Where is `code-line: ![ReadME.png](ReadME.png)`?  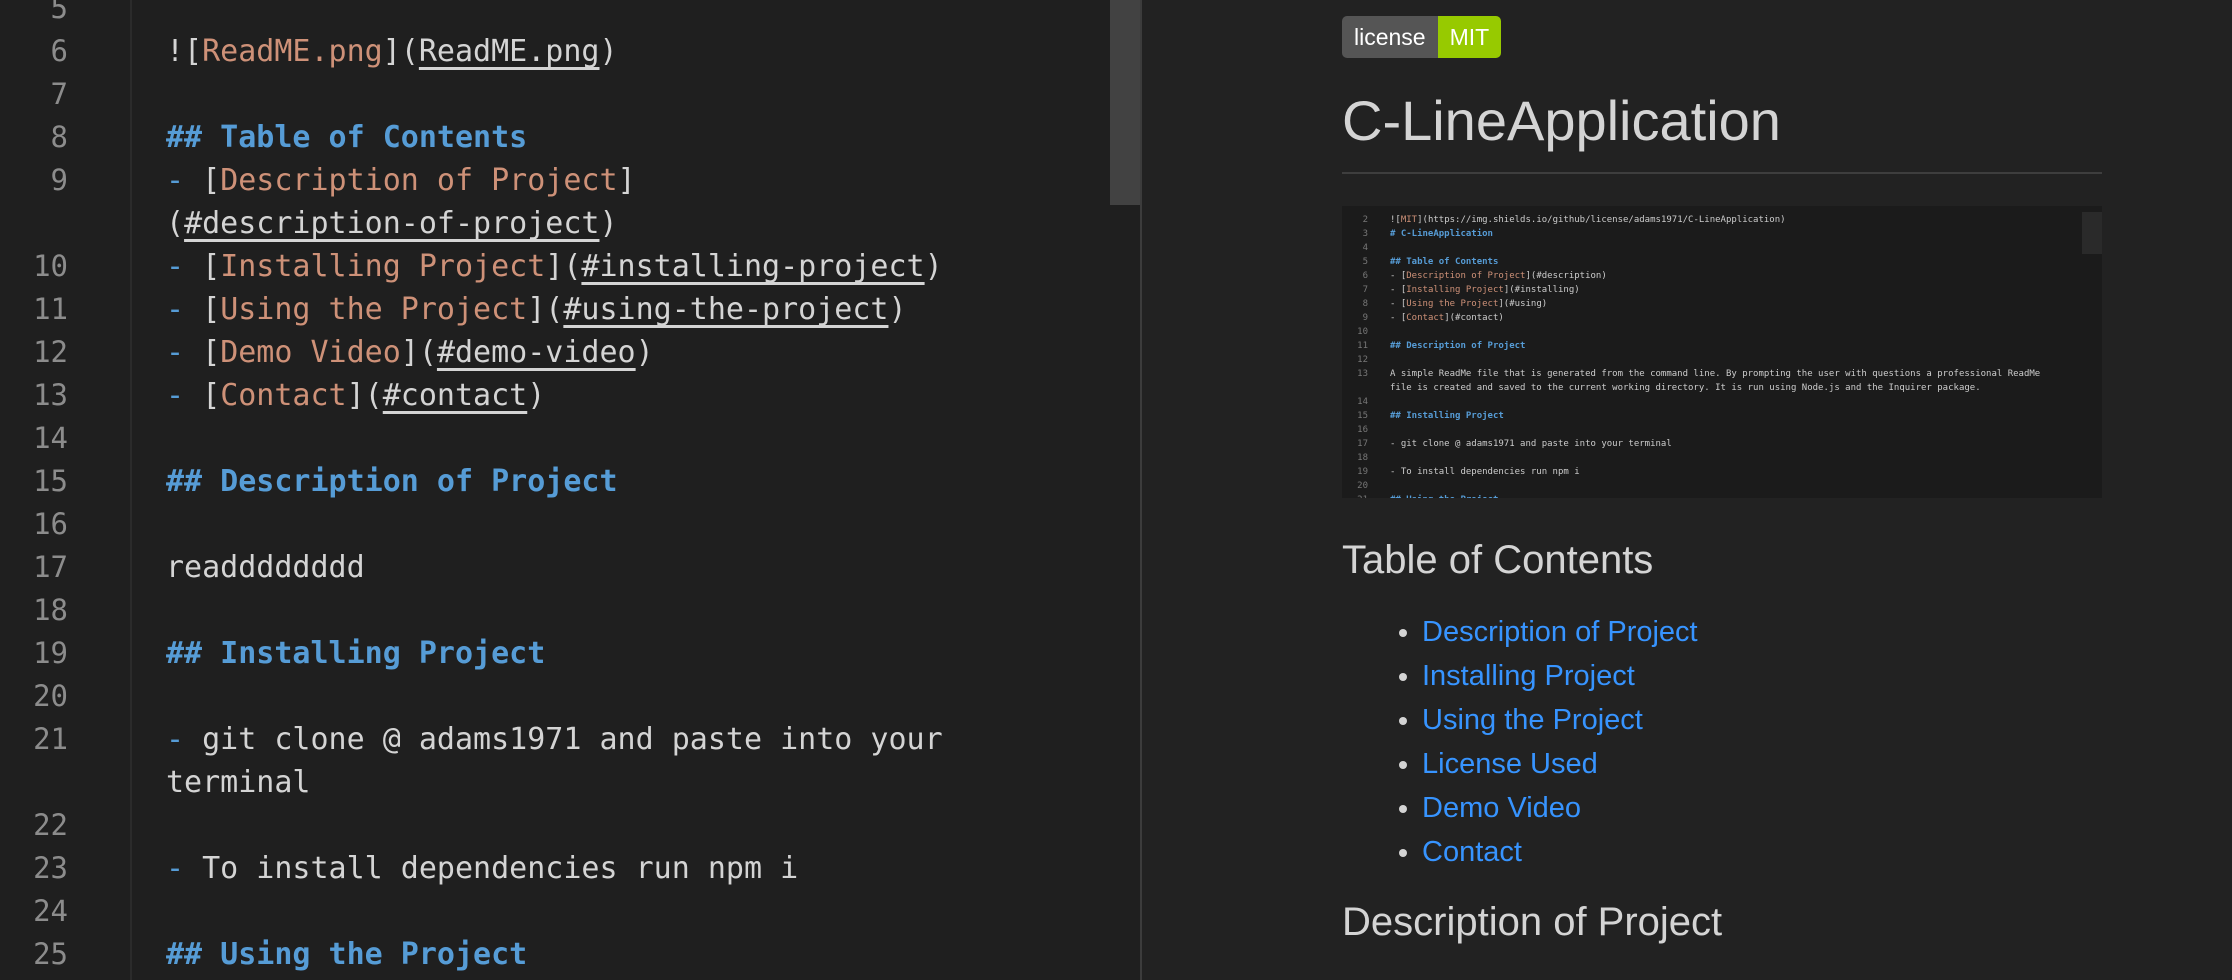 code-line: ![ReadME.png](ReadME.png) is located at coordinates (392, 51).